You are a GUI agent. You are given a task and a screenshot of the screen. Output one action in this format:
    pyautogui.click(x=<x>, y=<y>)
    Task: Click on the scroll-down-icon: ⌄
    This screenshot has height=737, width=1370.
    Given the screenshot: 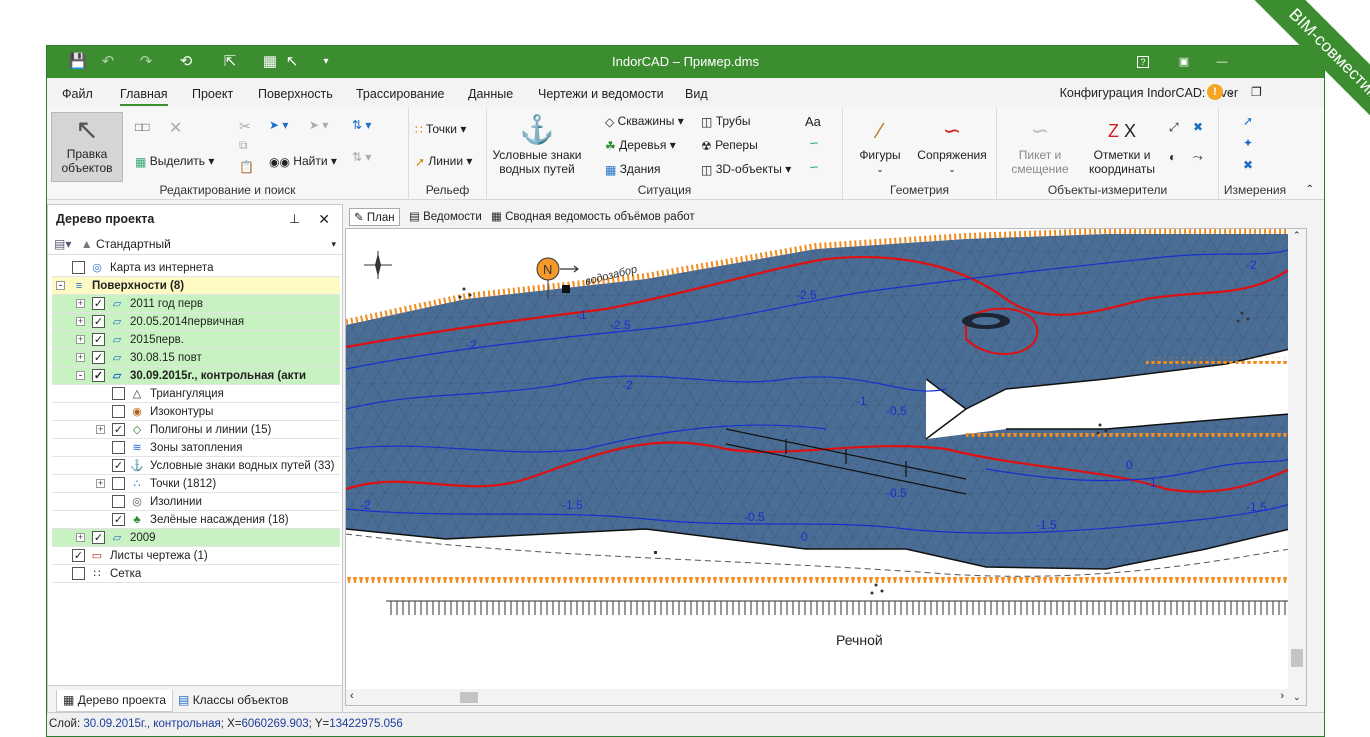 What is the action you would take?
    pyautogui.click(x=1297, y=697)
    